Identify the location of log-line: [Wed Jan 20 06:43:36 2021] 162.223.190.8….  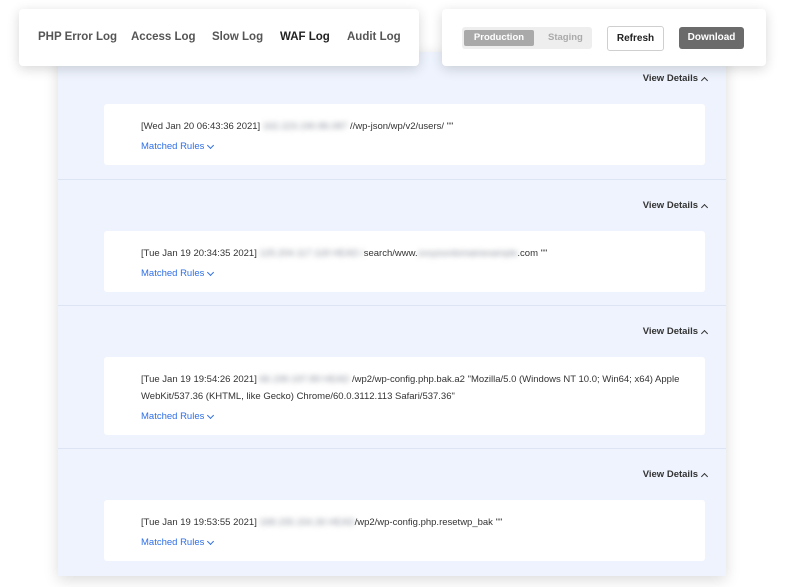
(414, 126).